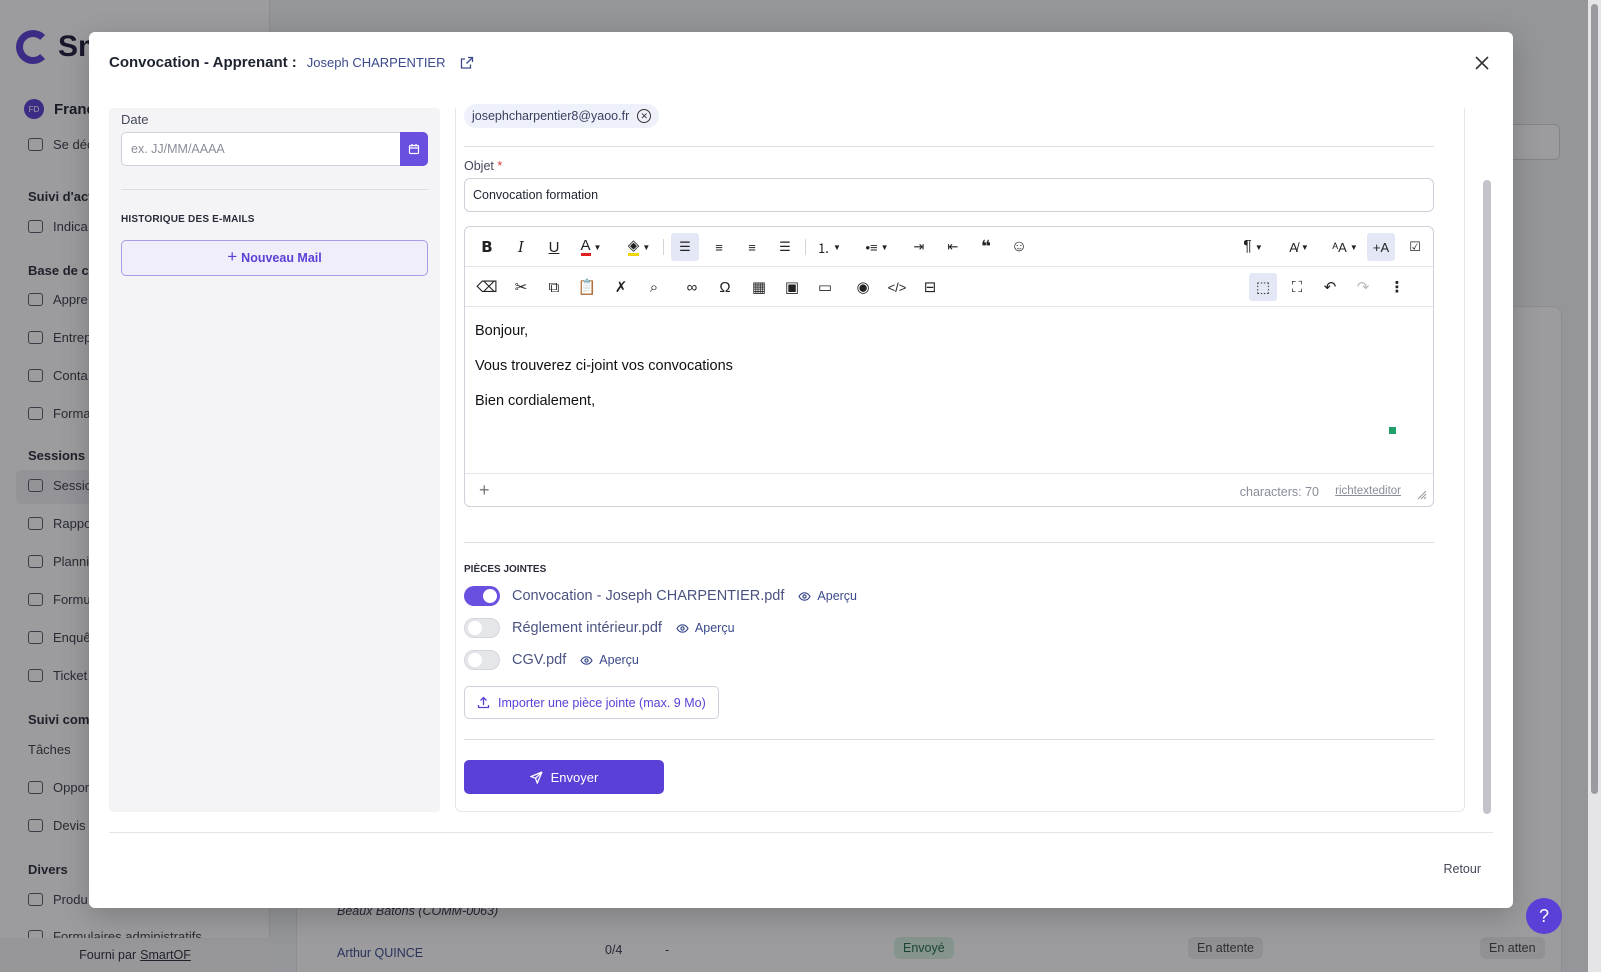 The height and width of the screenshot is (972, 1601). What do you see at coordinates (639, 247) in the screenshot?
I see `highlight-color-icon: ◈ ▼` at bounding box center [639, 247].